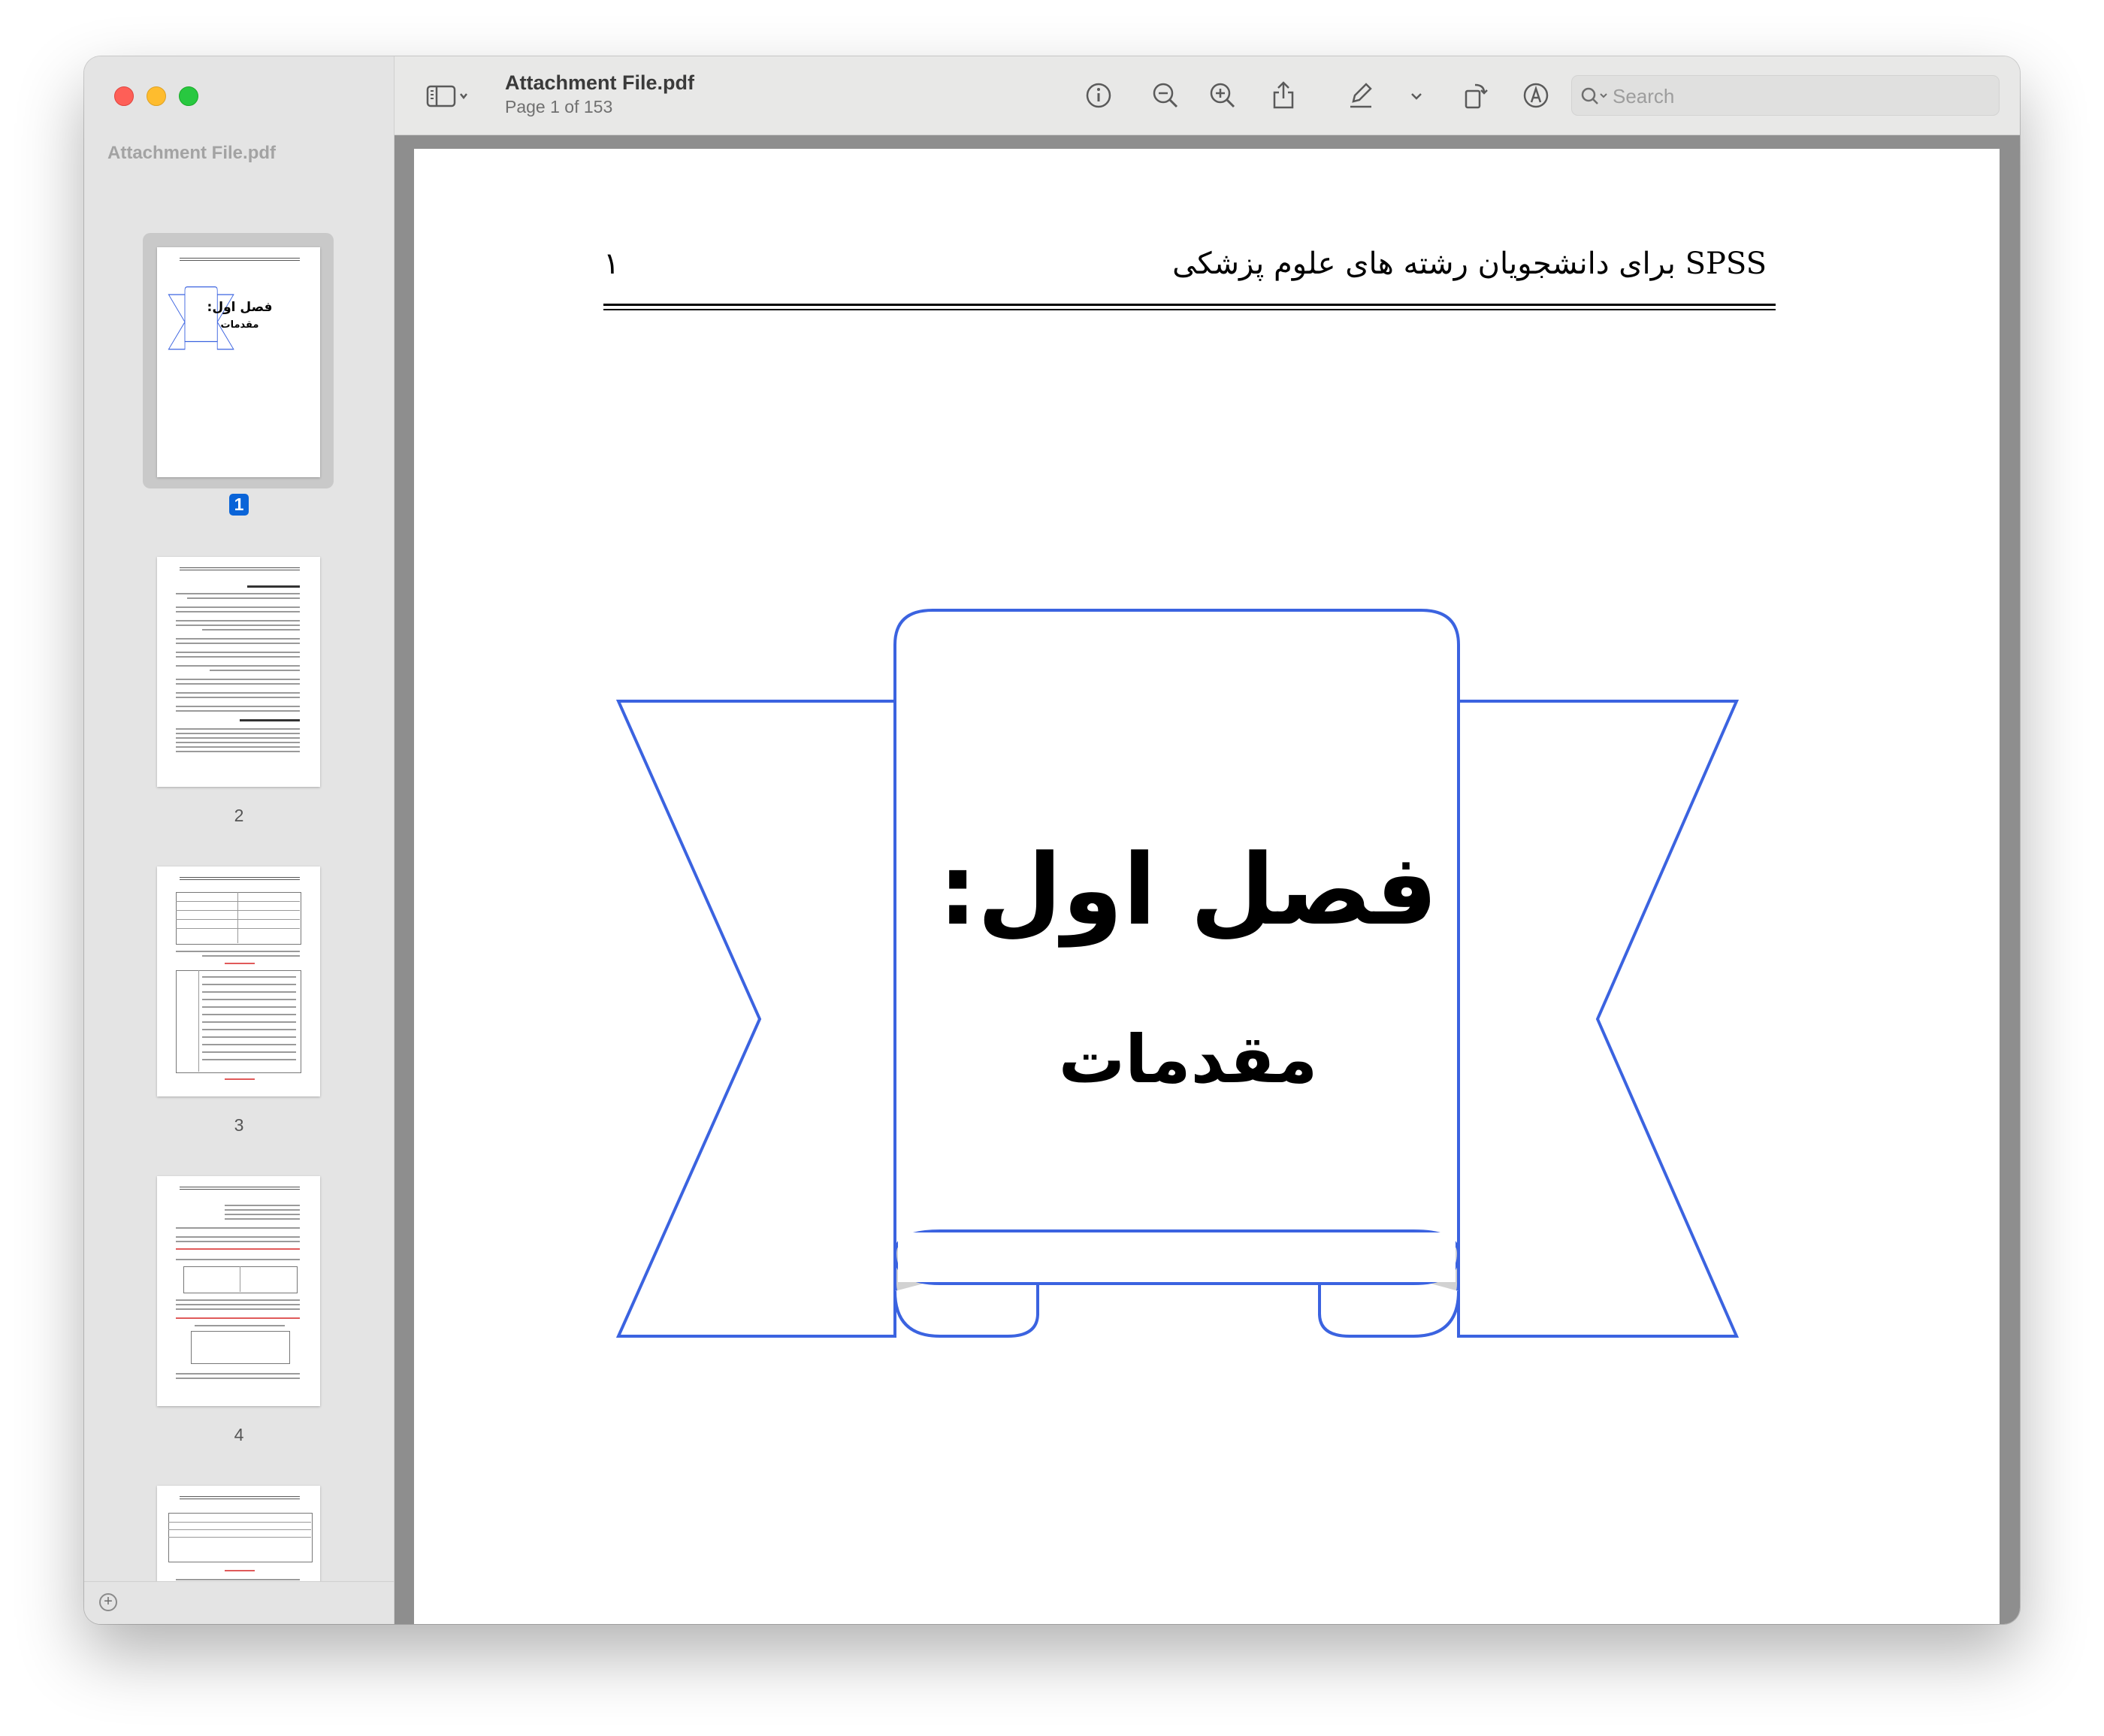 The image size is (2104, 1736). I want to click on sidebar-title: Attachment File.pdf, so click(192, 153).